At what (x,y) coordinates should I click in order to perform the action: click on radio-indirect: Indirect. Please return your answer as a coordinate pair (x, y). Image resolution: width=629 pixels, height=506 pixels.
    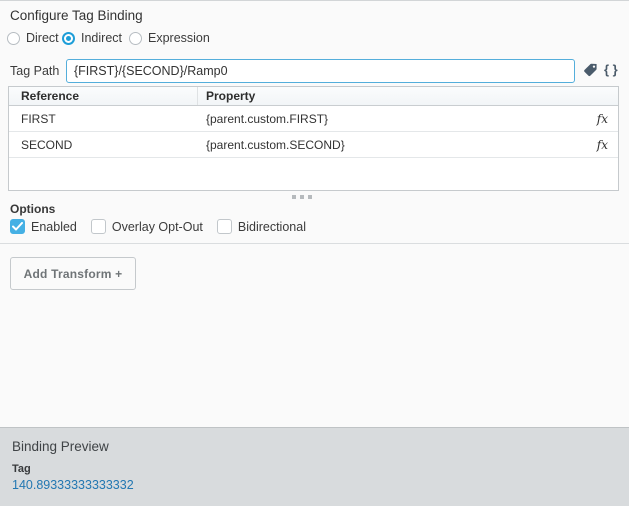
    Looking at the image, I should click on (92, 38).